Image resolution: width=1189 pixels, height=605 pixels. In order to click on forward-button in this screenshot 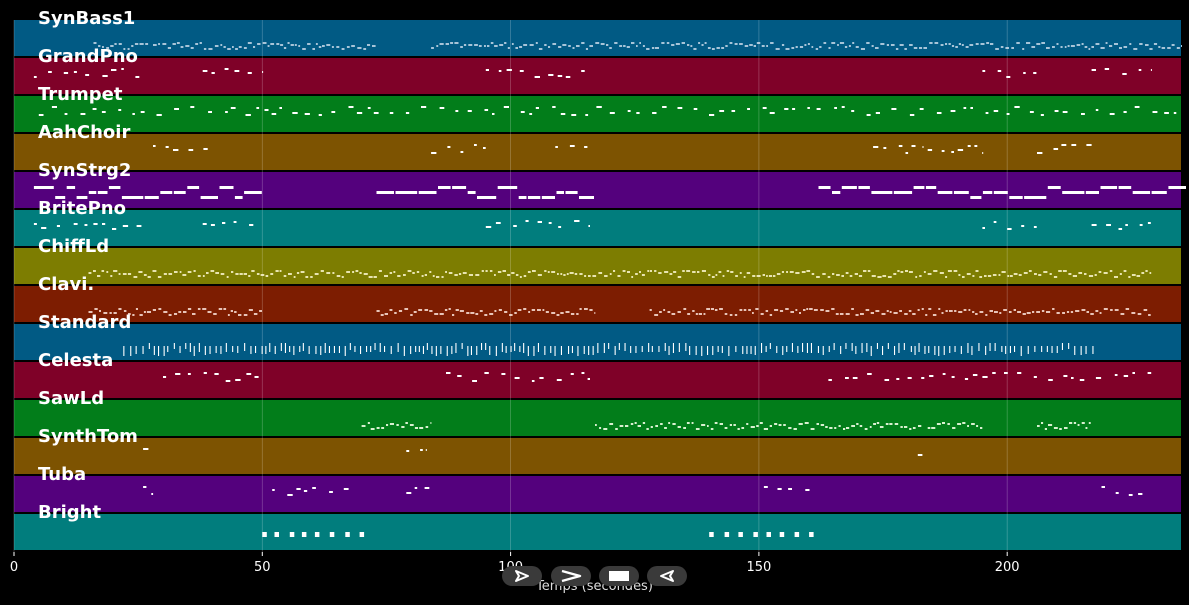, I will do `click(571, 576)`.